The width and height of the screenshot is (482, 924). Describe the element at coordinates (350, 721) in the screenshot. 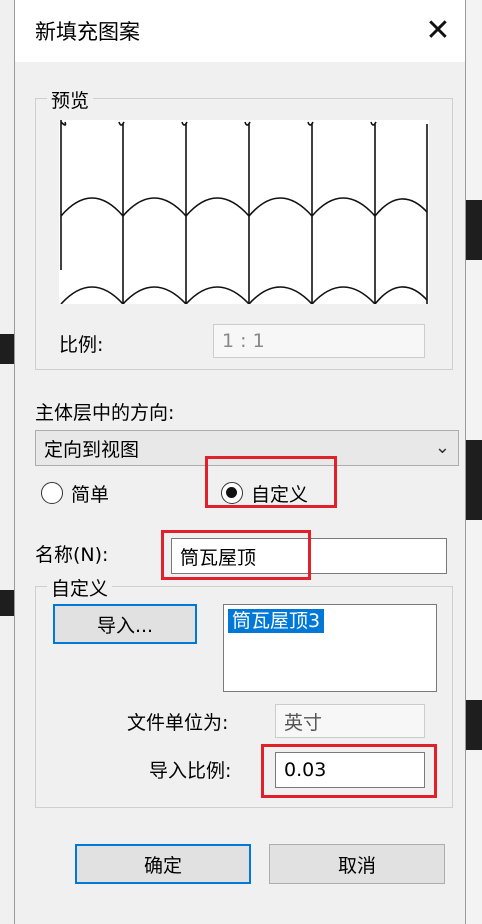

I see `file-unit-field: 英寸` at that location.